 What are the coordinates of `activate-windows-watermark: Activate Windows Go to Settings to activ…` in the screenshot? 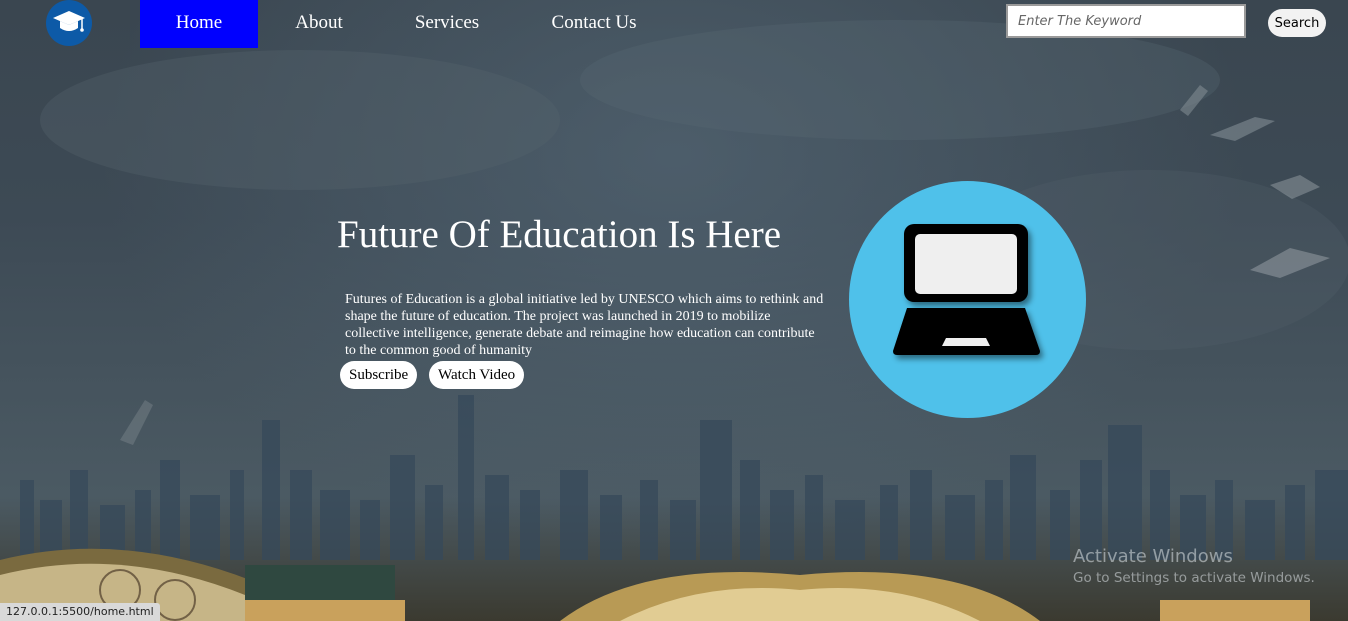 It's located at (1194, 566).